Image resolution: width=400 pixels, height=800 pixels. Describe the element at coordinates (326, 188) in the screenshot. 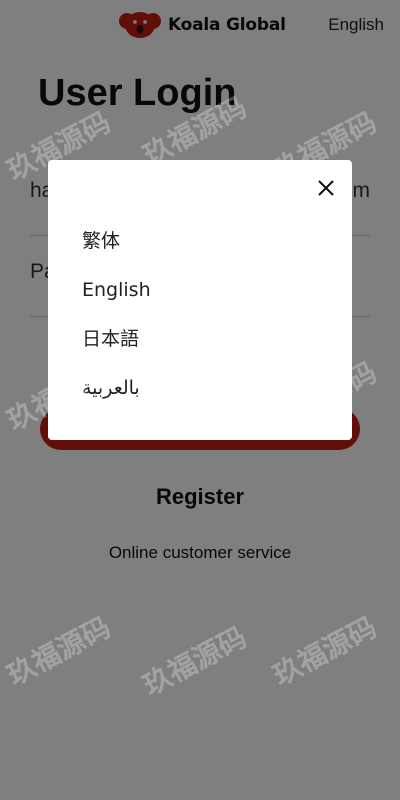

I see `close-icon` at that location.